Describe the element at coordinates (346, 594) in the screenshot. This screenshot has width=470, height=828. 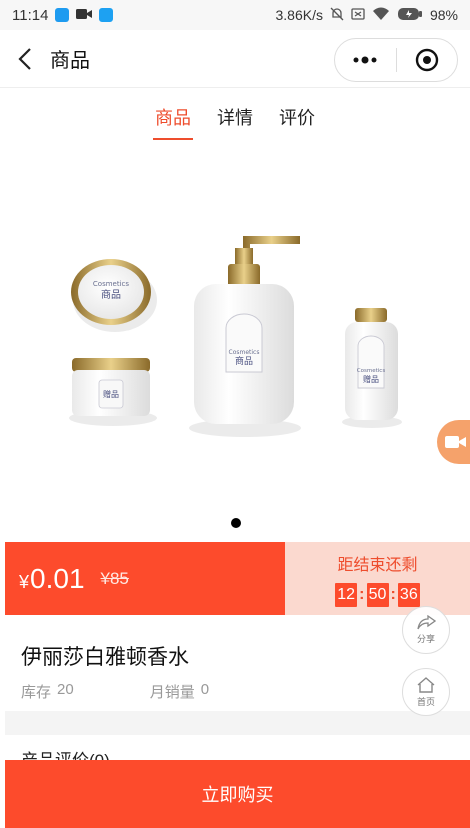
I see `countdown-hours: 12` at that location.